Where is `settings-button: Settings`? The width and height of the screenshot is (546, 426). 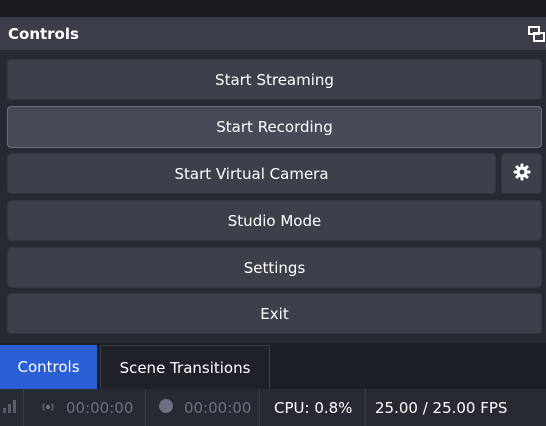
settings-button: Settings is located at coordinates (274, 267).